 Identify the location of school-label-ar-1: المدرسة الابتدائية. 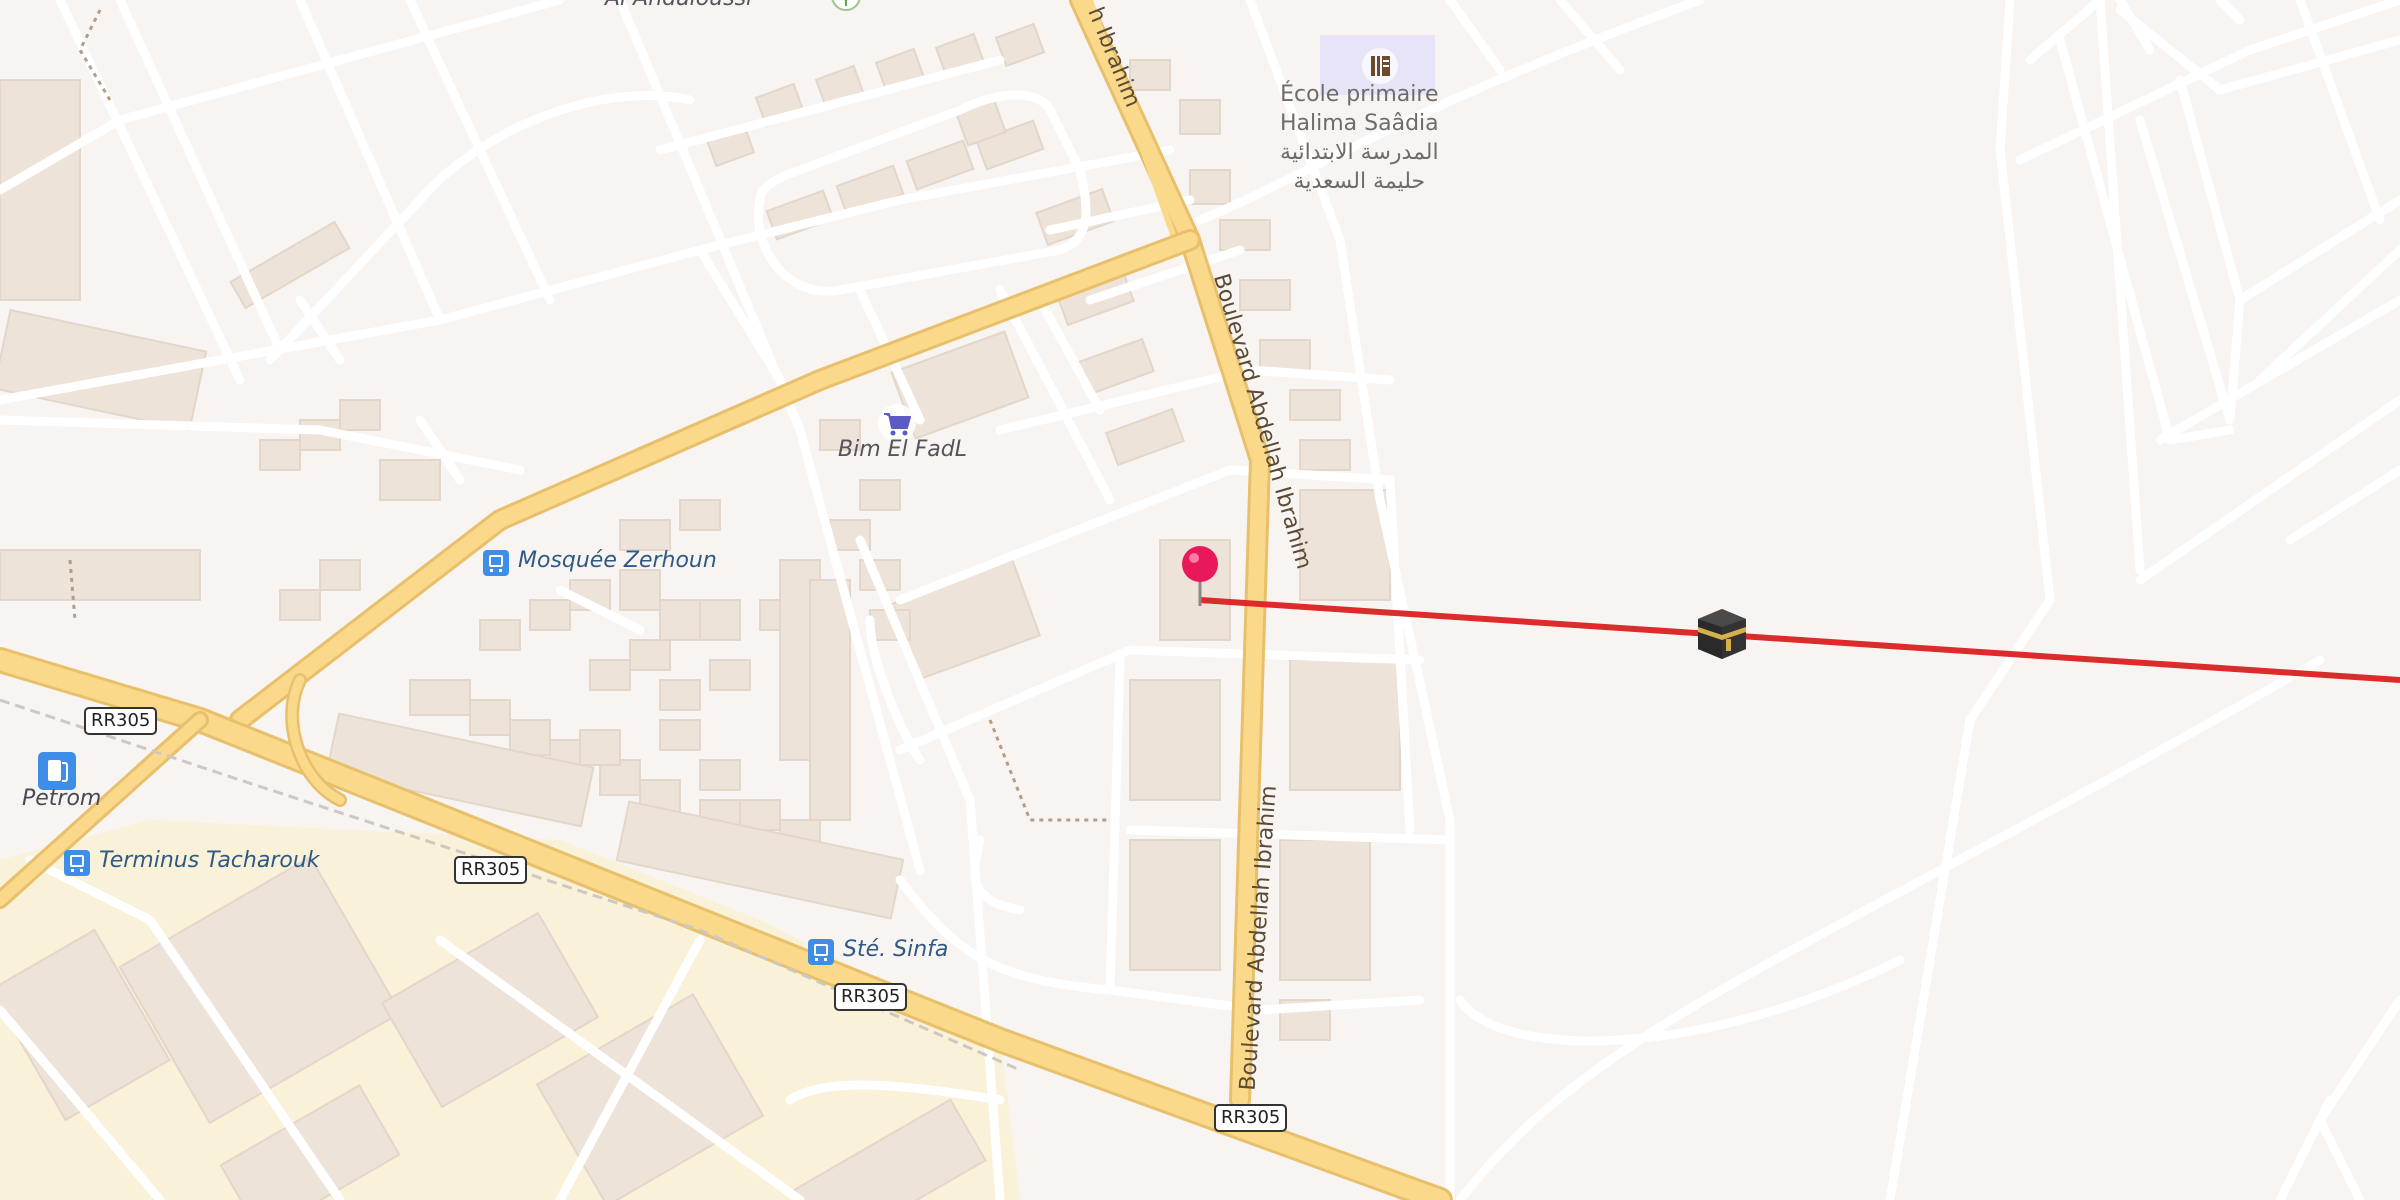
(1359, 152).